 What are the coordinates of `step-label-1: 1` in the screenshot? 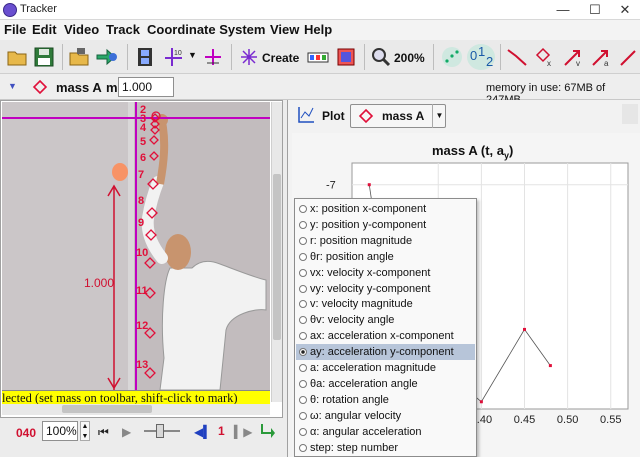 It's located at (482, 51).